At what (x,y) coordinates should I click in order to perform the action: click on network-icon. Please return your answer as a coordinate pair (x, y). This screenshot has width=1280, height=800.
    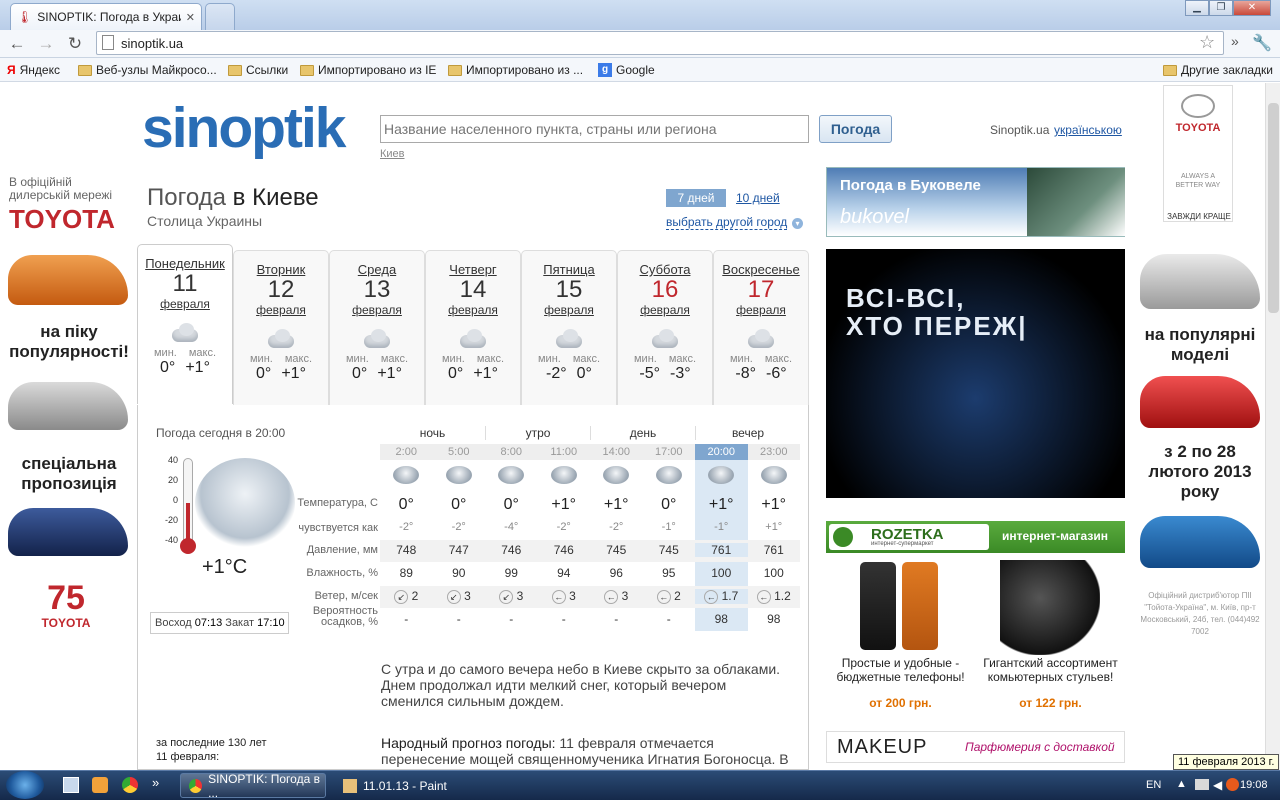
    Looking at the image, I should click on (1202, 784).